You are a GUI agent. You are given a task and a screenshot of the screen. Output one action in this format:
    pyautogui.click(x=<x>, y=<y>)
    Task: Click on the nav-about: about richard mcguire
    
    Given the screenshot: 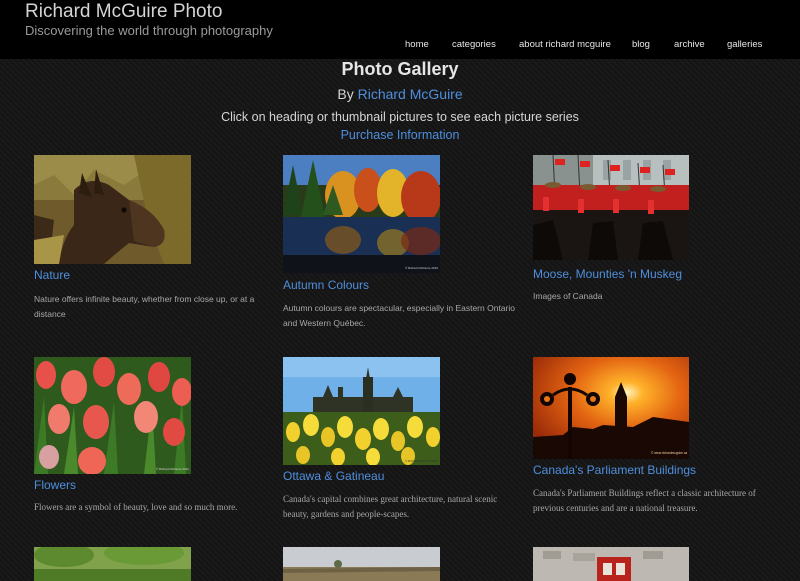 What is the action you would take?
    pyautogui.click(x=565, y=44)
    